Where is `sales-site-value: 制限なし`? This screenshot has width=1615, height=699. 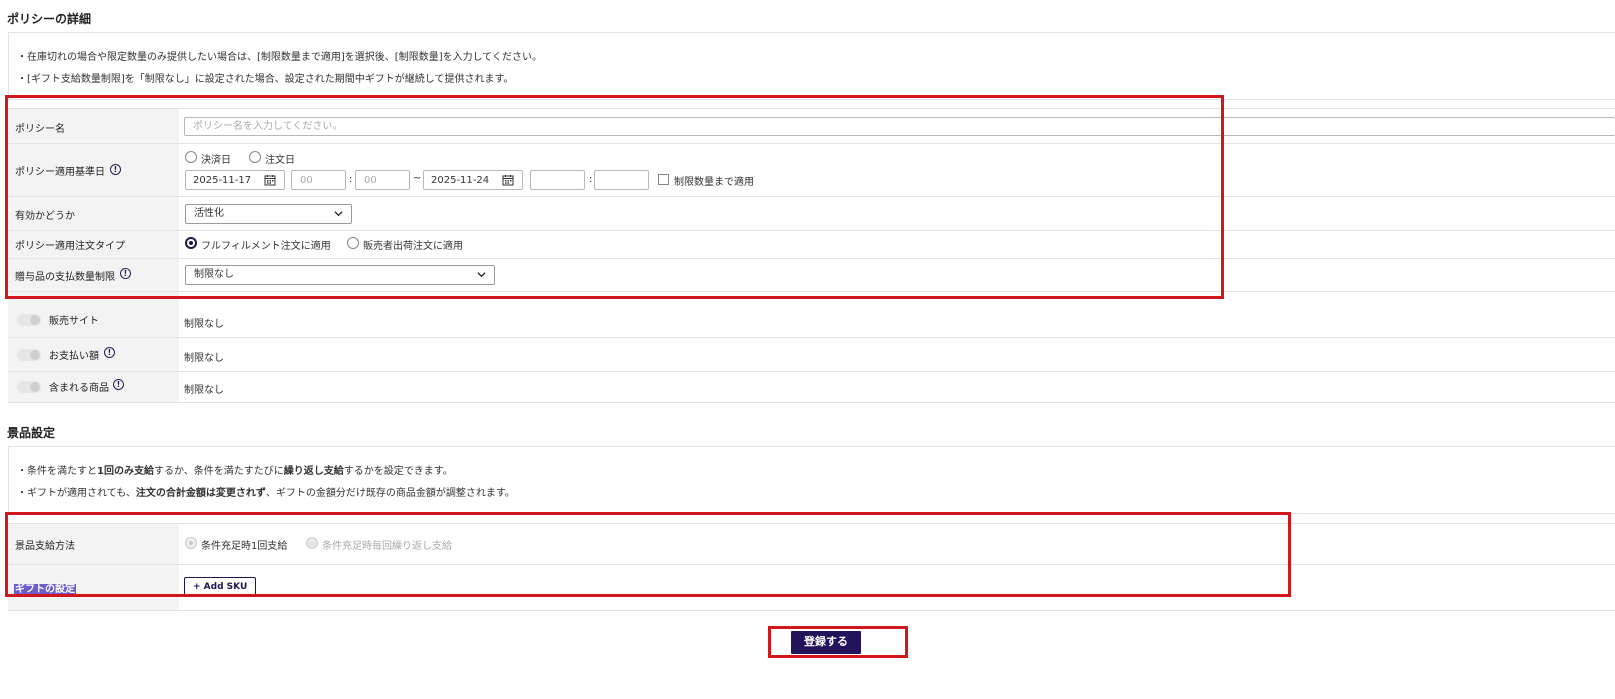
sales-site-value: 制限なし is located at coordinates (204, 324).